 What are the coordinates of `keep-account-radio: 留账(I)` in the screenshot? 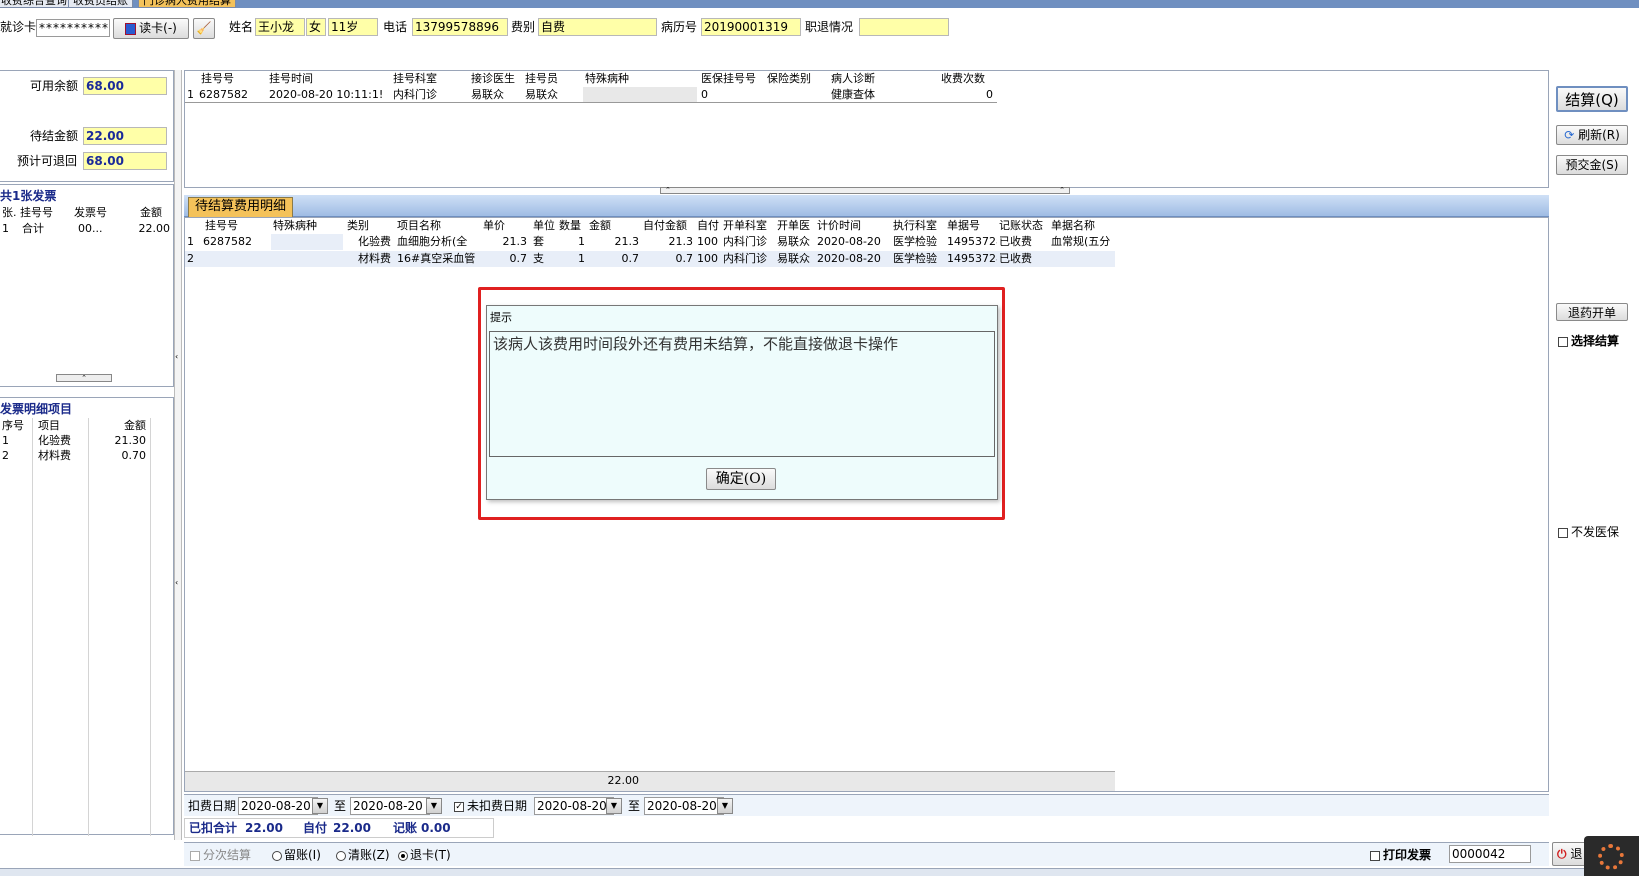 It's located at (296, 855).